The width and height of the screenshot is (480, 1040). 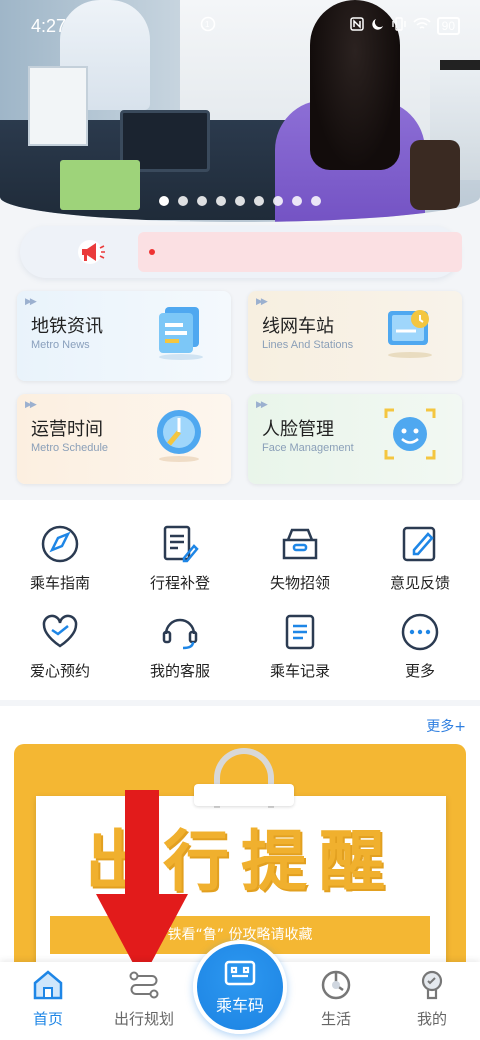 I want to click on card-lines-stations: ▶▶ 线网车站 Lines And Stations, so click(x=355, y=336).